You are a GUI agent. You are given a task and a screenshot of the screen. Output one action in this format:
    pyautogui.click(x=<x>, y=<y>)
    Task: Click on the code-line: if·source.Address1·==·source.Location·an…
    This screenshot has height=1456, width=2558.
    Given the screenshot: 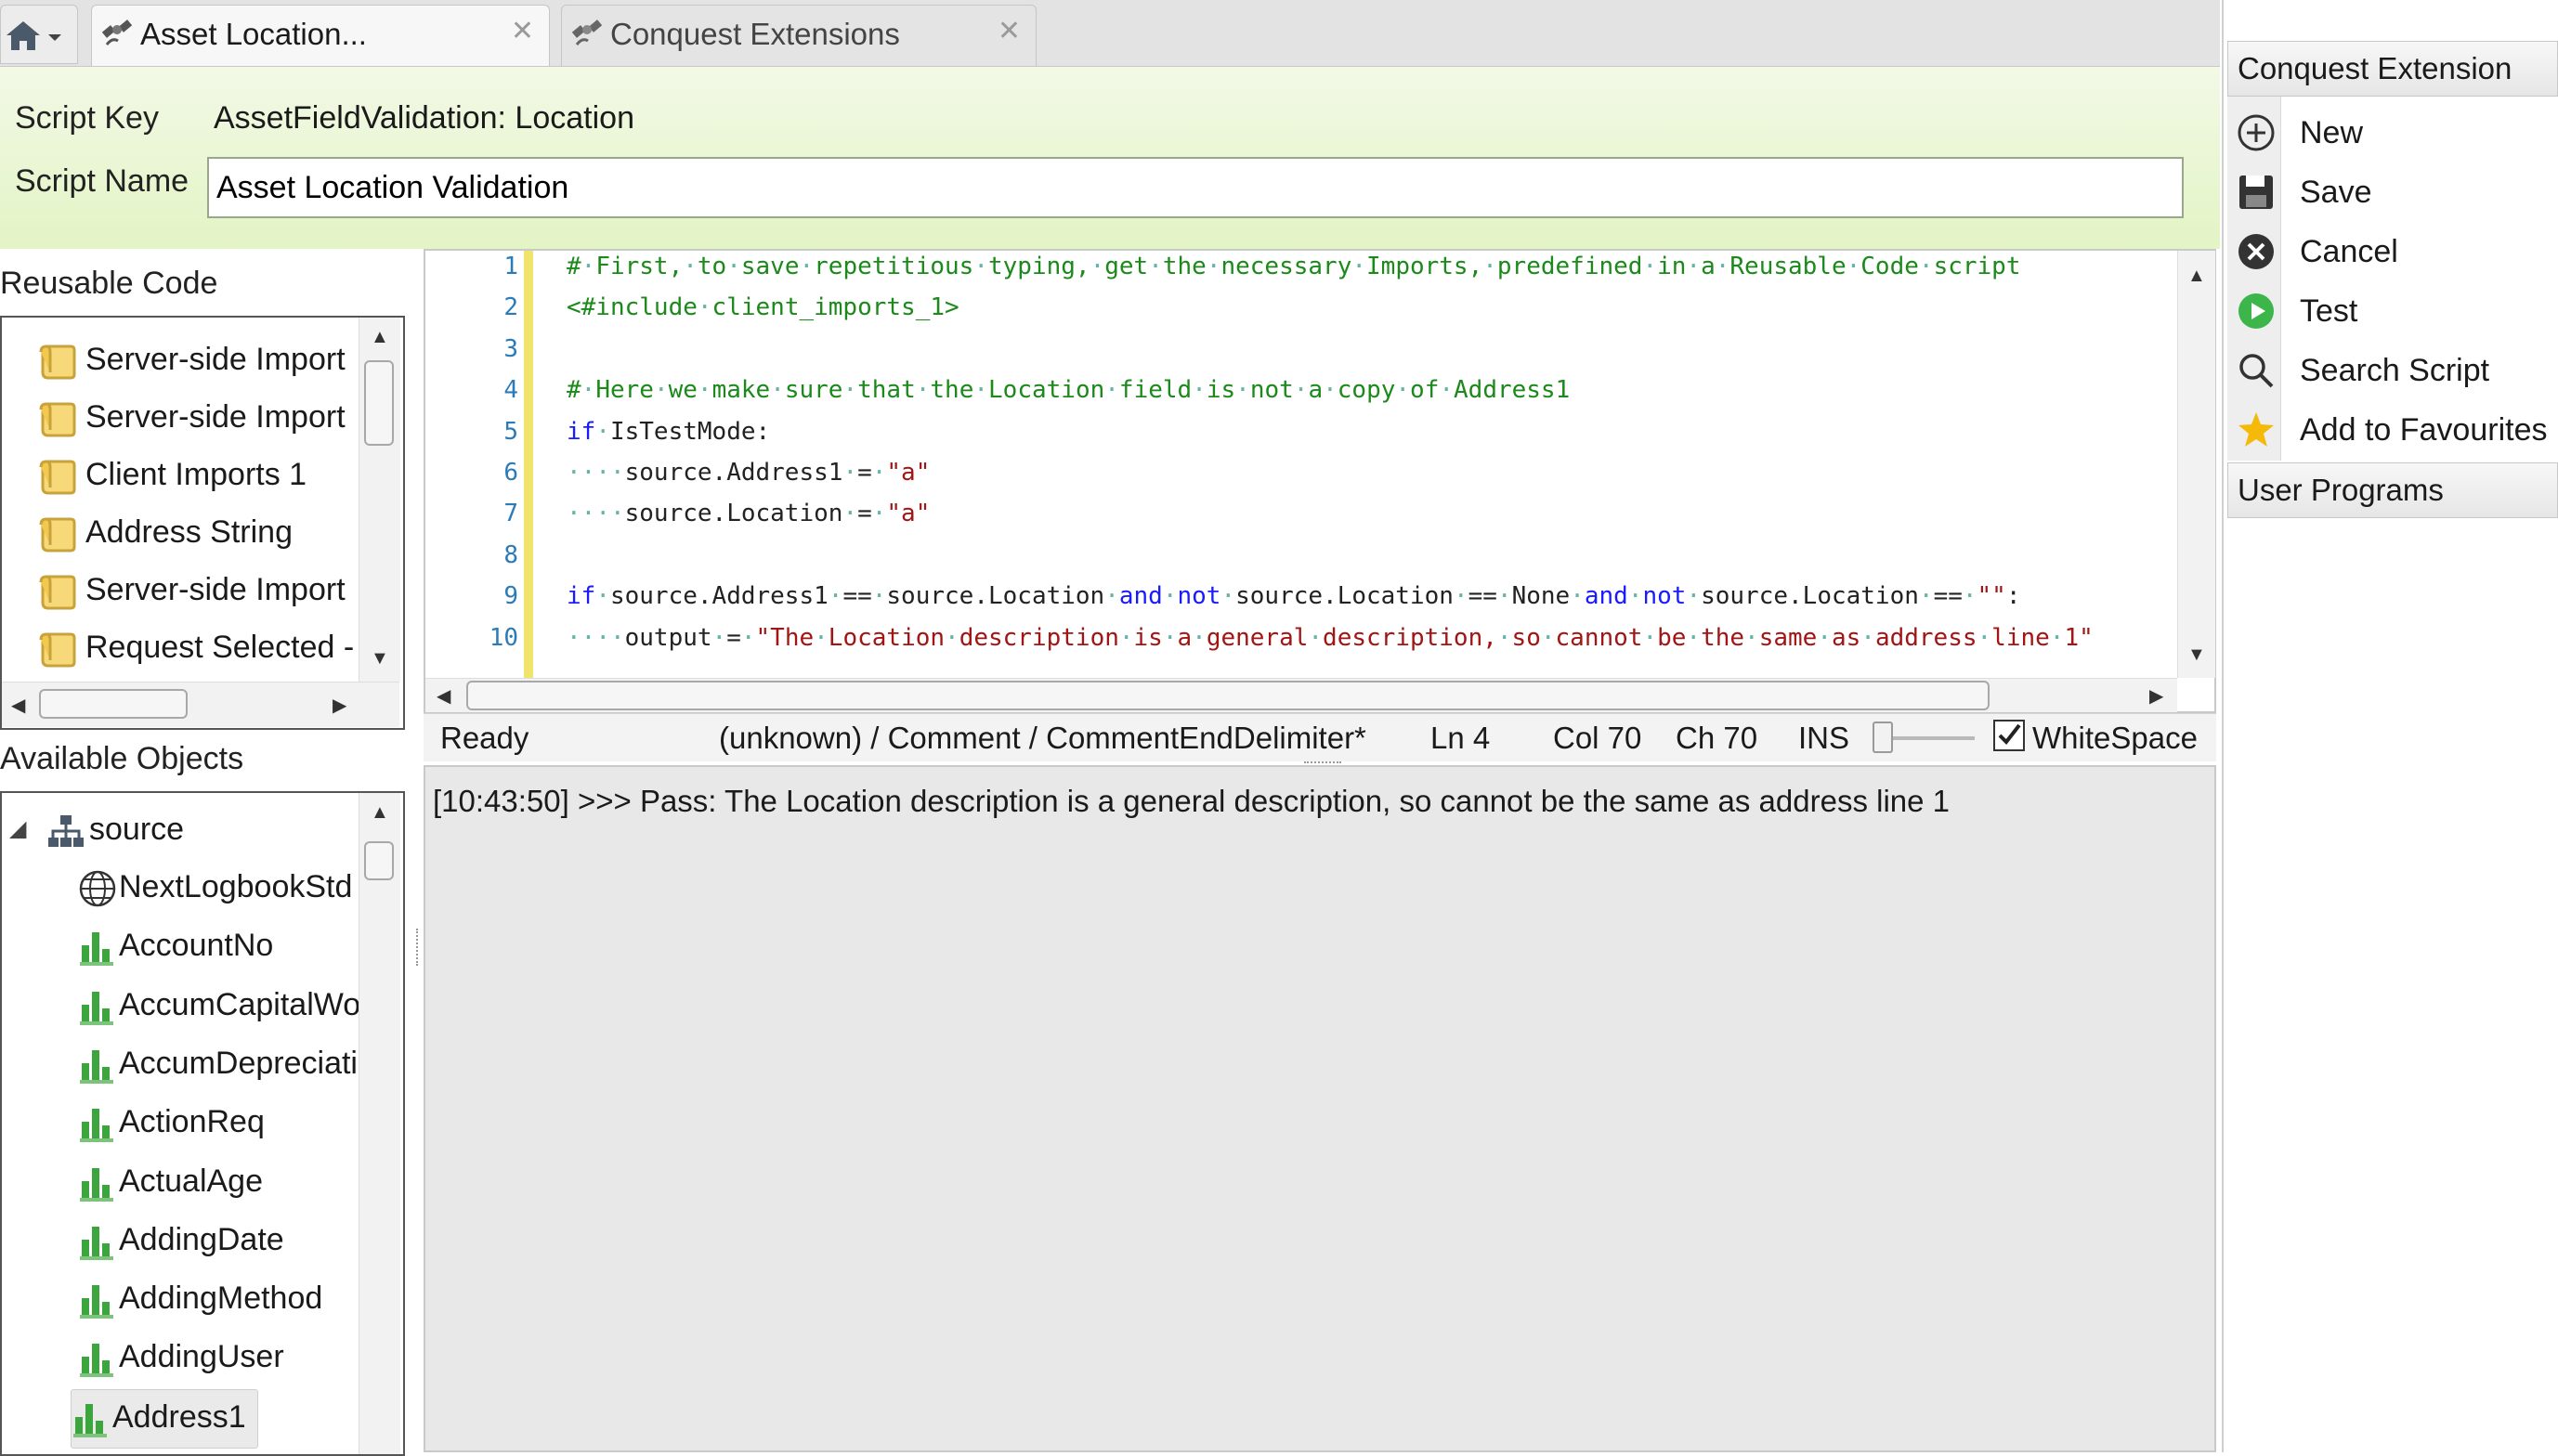 What is the action you would take?
    pyautogui.click(x=1294, y=596)
    